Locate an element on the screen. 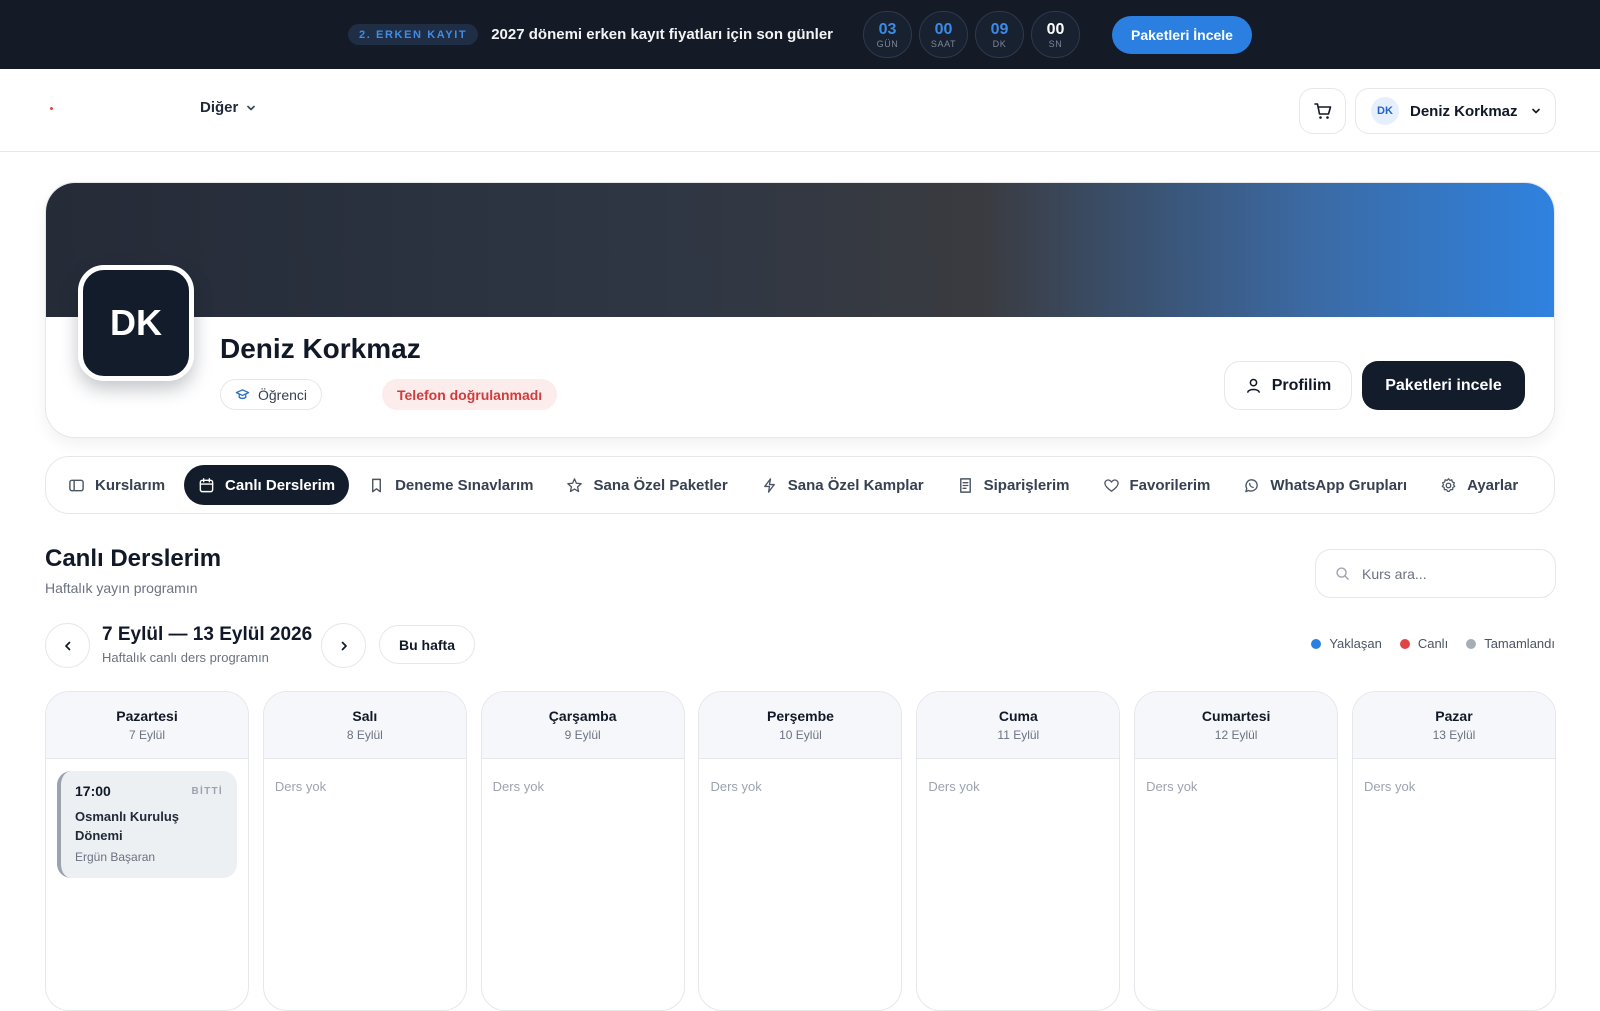 Image resolution: width=1600 pixels, height=1011 pixels. avatar: DK is located at coordinates (1385, 111).